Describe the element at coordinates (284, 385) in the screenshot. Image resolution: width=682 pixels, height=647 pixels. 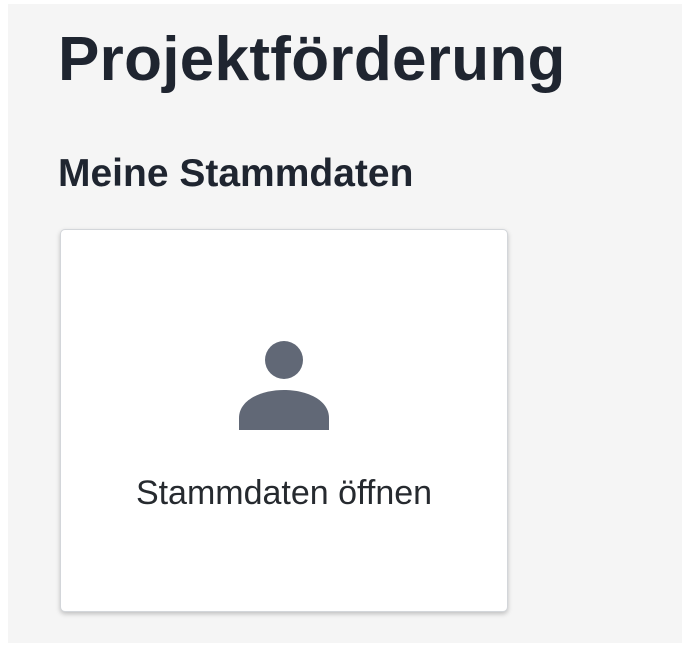
I see `person-icon` at that location.